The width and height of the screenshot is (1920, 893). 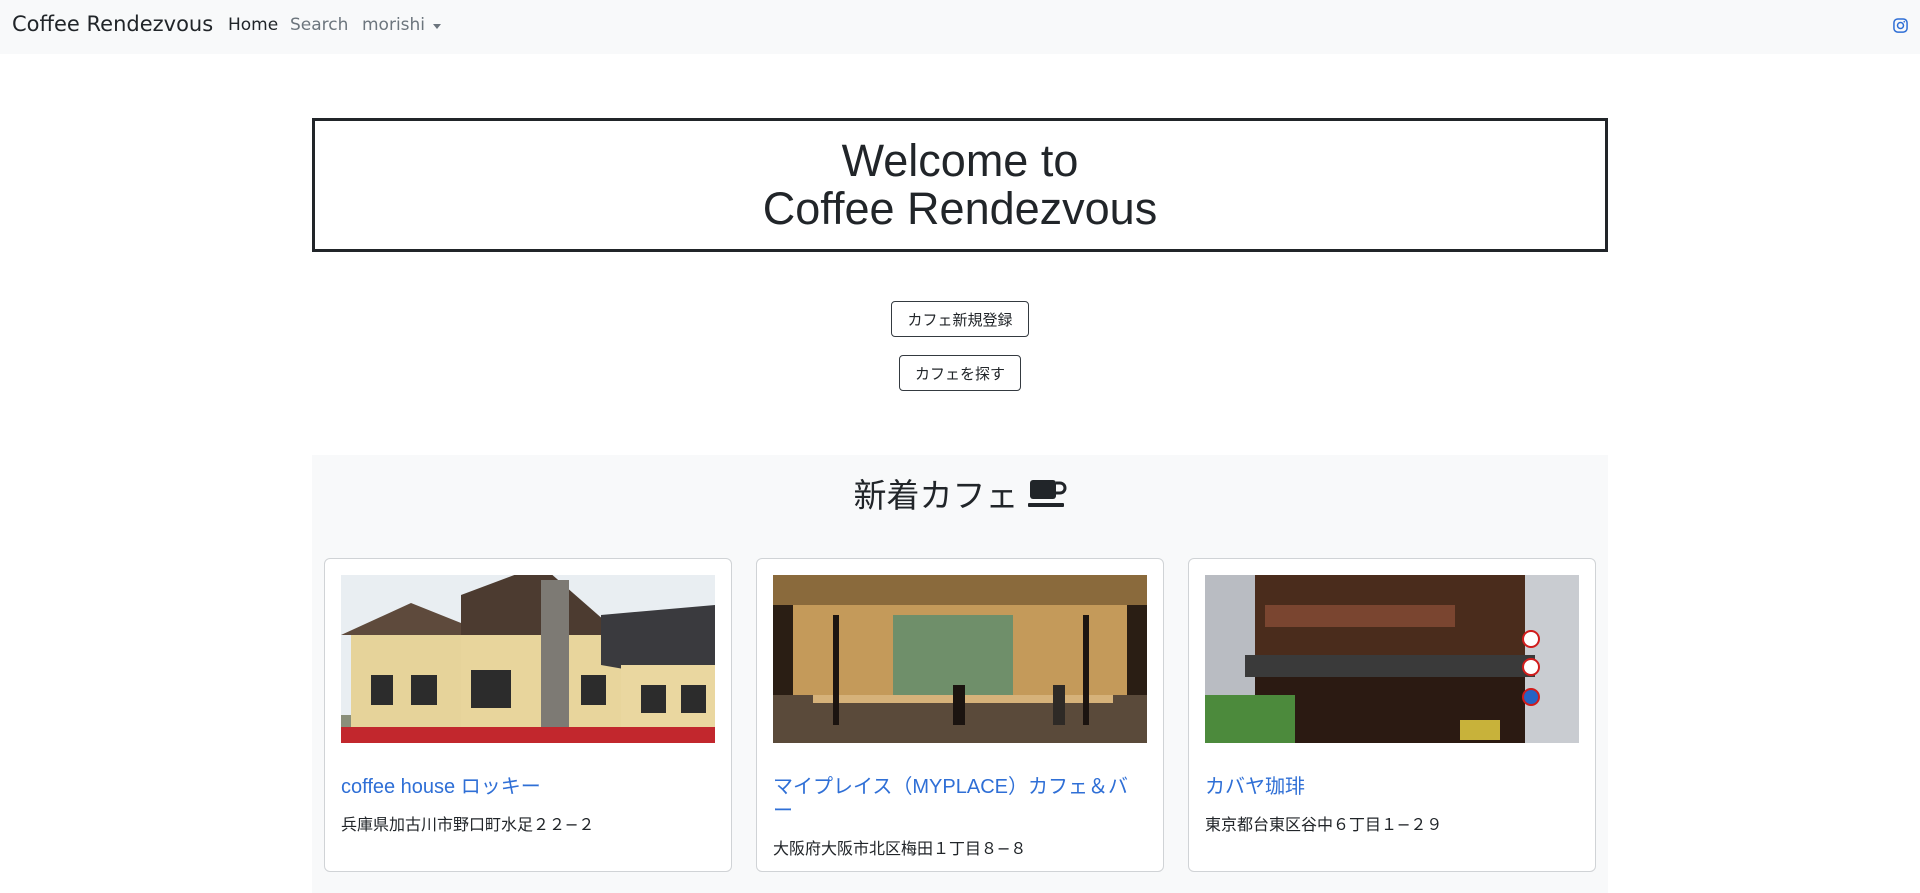 I want to click on user-dropdown: morishi, so click(x=402, y=25).